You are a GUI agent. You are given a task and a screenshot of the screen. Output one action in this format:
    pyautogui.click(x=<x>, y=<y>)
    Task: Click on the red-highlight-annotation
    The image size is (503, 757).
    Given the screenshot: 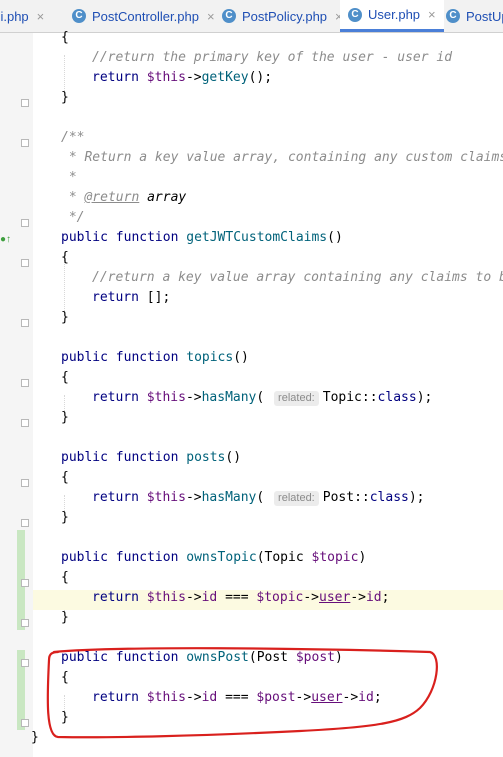 What is the action you would take?
    pyautogui.click(x=242, y=693)
    